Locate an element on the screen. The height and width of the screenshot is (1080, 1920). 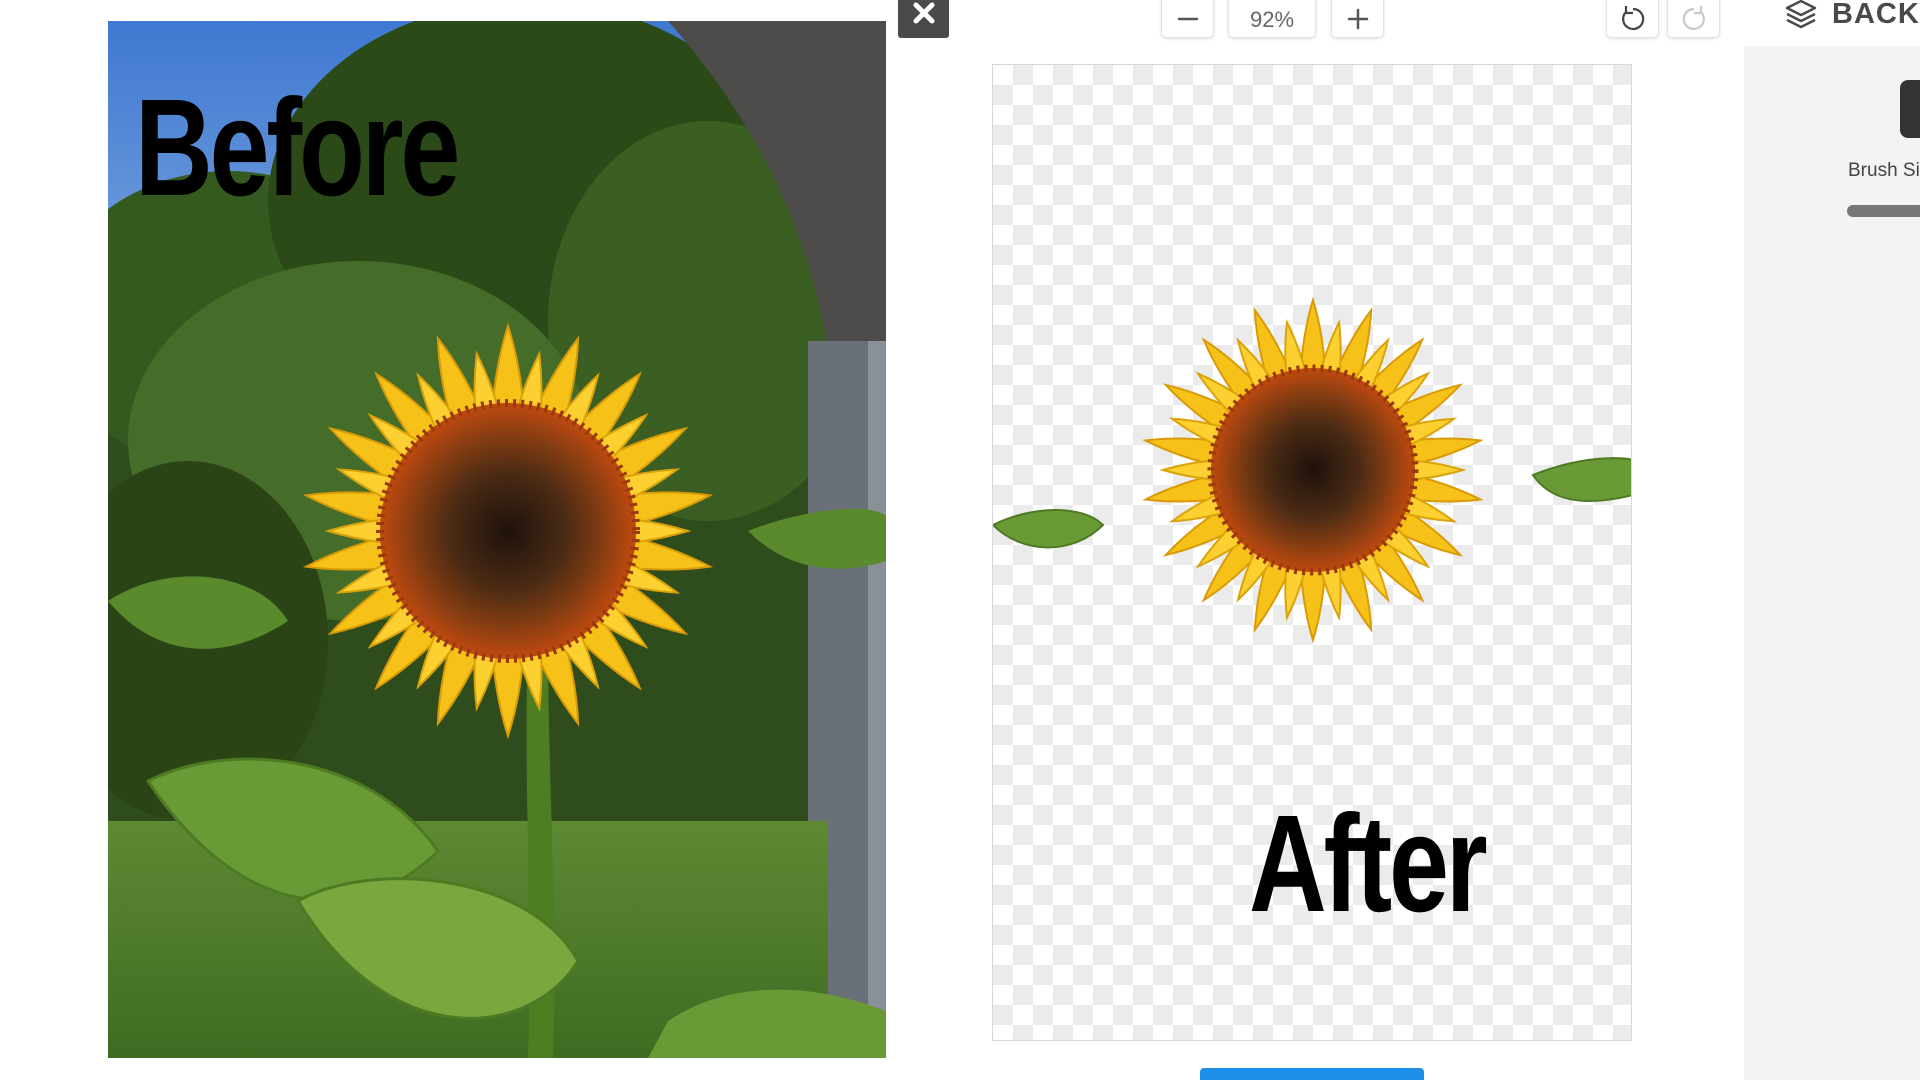
tab-background: BACKG is located at coordinates (1852, 17).